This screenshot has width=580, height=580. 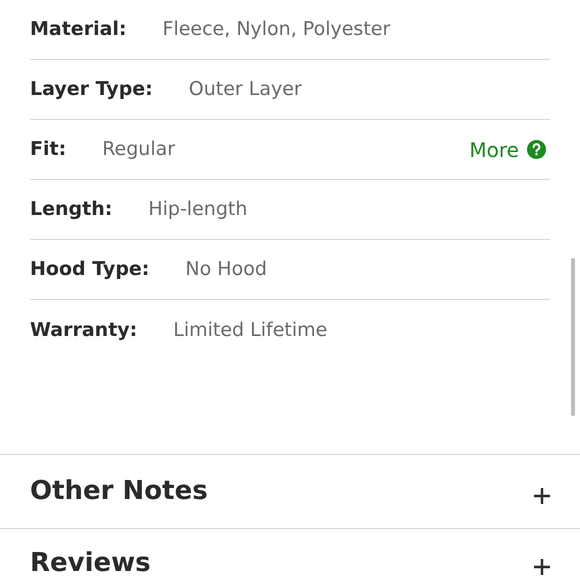 What do you see at coordinates (290, 553) in the screenshot?
I see `section-header: Reviews` at bounding box center [290, 553].